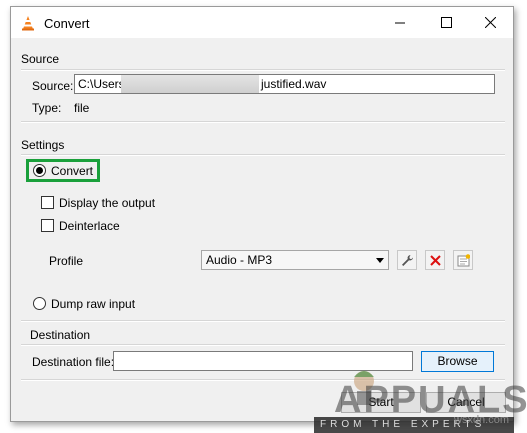 The image size is (527, 433). Describe the element at coordinates (263, 345) in the screenshot. I see `destination-divider` at that location.